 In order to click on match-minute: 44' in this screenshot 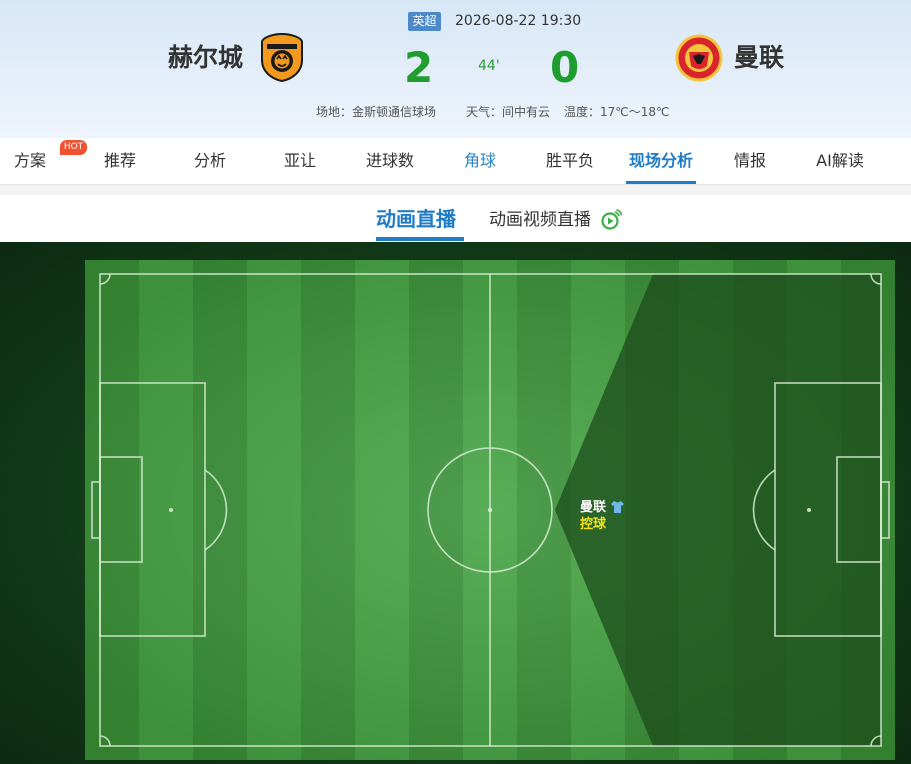, I will do `click(489, 66)`.